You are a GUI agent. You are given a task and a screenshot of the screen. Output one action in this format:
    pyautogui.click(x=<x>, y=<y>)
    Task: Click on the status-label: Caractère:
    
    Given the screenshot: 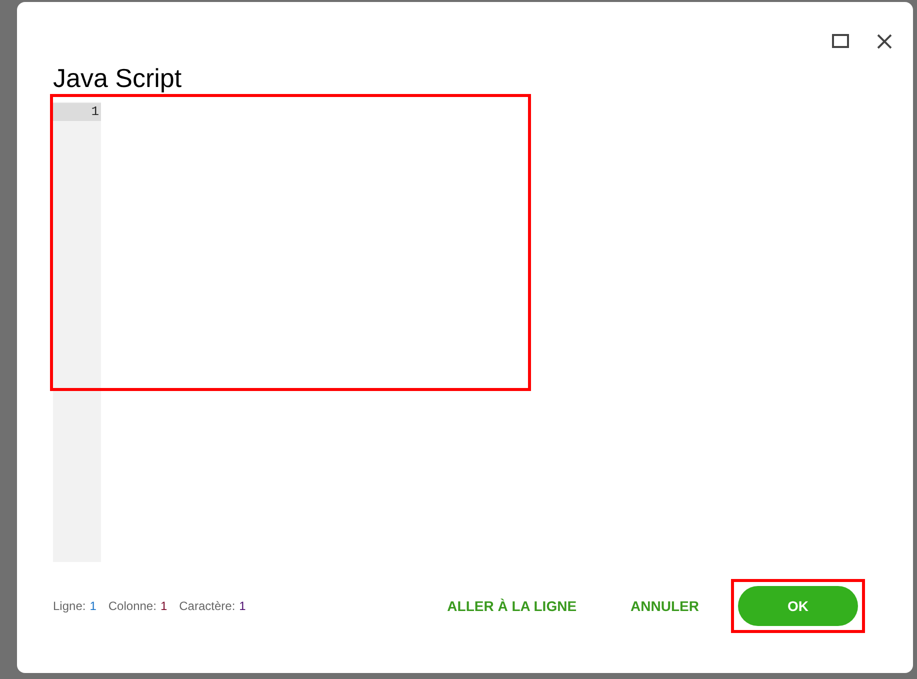 What is the action you would take?
    pyautogui.click(x=207, y=606)
    